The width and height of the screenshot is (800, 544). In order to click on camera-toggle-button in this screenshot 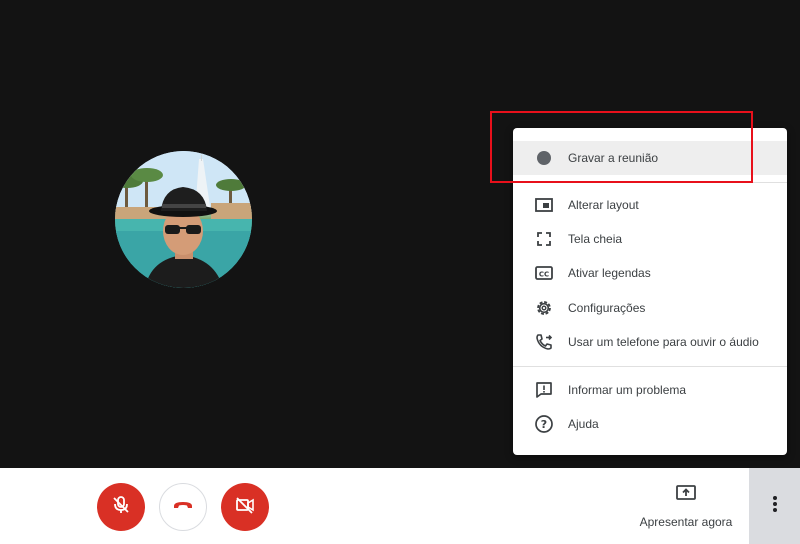, I will do `click(245, 507)`.